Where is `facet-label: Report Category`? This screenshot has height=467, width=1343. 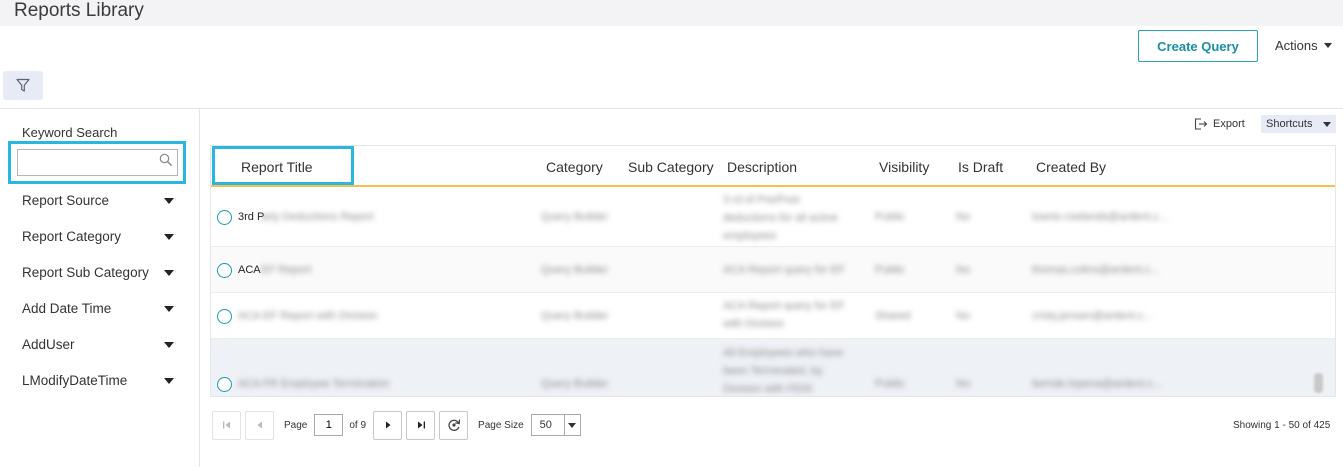 facet-label: Report Category is located at coordinates (72, 236).